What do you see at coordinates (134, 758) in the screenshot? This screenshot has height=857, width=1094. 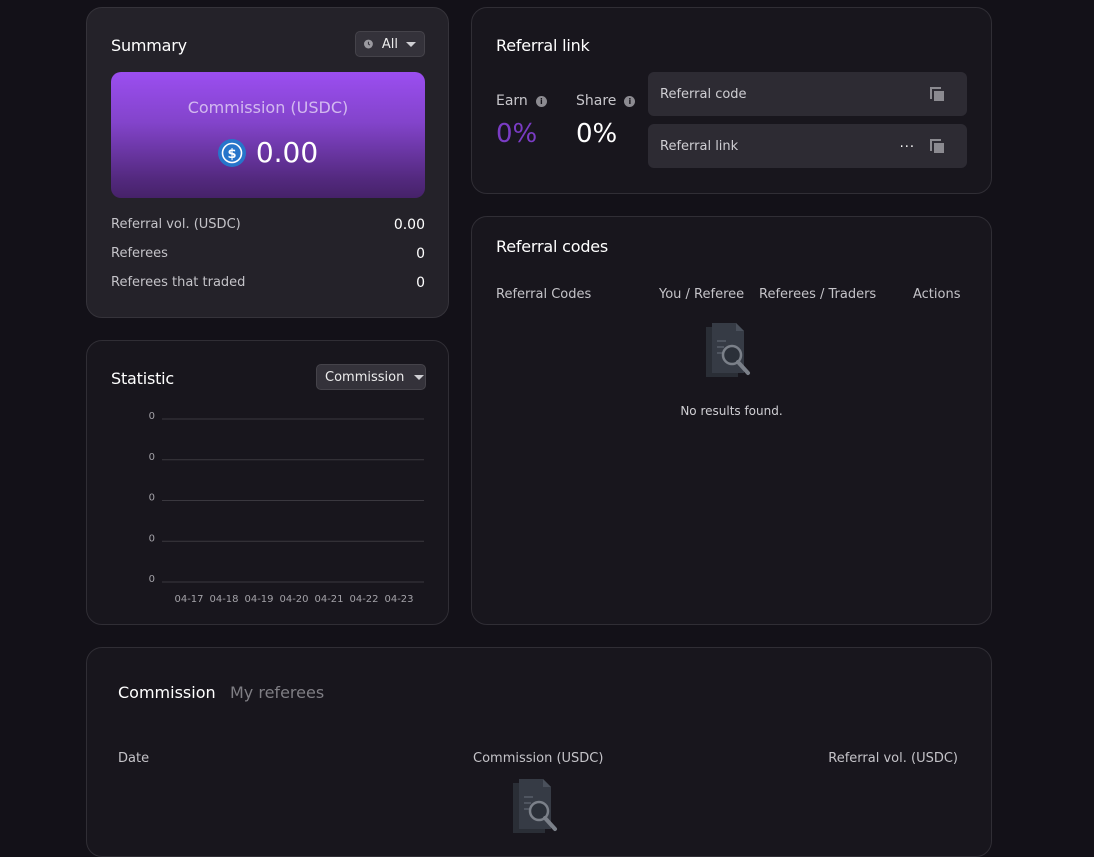 I see `column-header: Date` at bounding box center [134, 758].